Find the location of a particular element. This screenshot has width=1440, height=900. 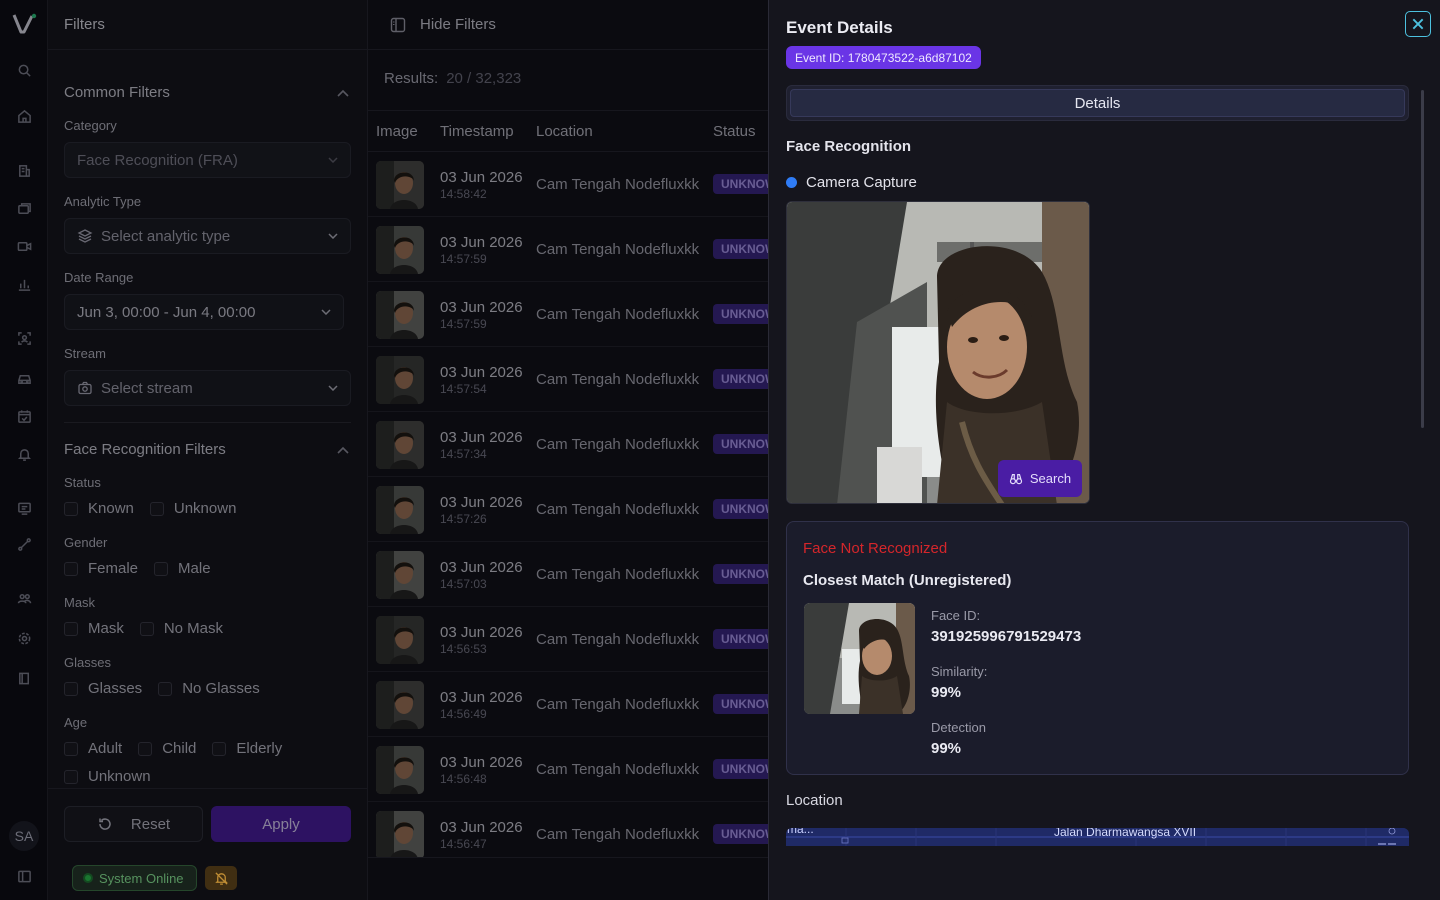

camera-status-dot is located at coordinates (791, 182).